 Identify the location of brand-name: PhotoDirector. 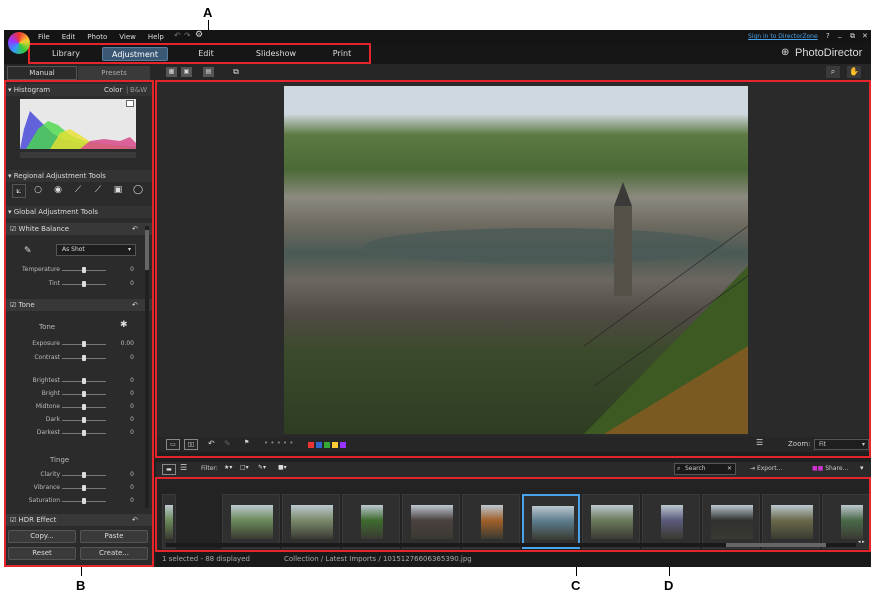
(829, 53).